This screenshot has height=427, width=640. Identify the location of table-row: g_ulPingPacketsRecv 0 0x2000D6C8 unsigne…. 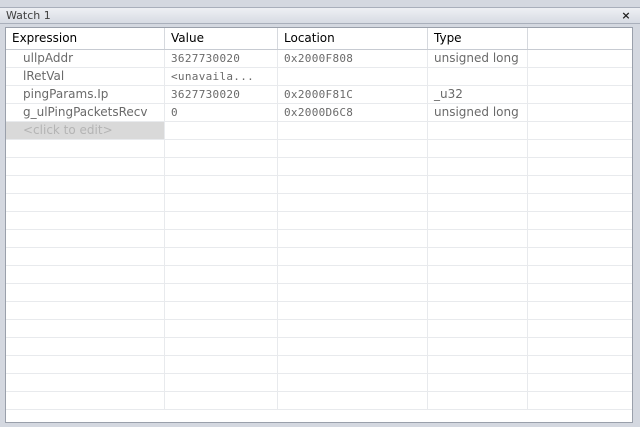
(319, 113).